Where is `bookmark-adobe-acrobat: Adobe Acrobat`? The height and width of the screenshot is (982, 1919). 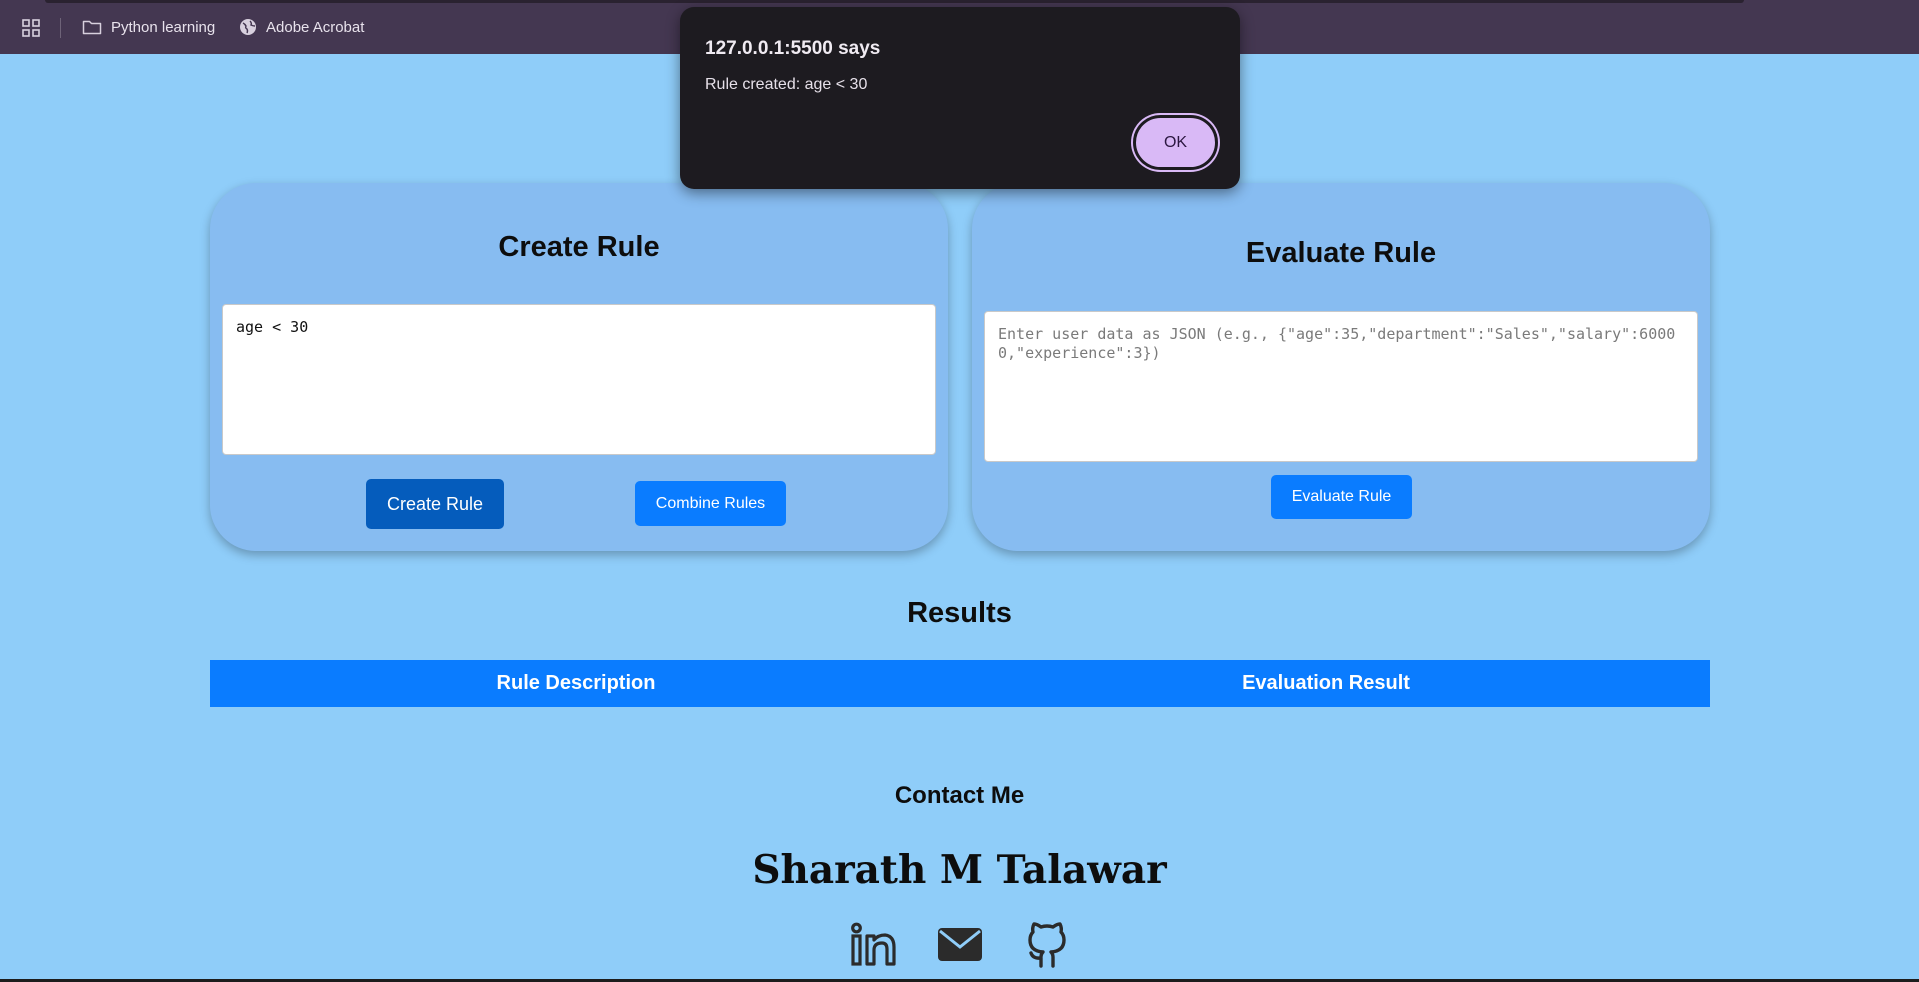 bookmark-adobe-acrobat: Adobe Acrobat is located at coordinates (301, 27).